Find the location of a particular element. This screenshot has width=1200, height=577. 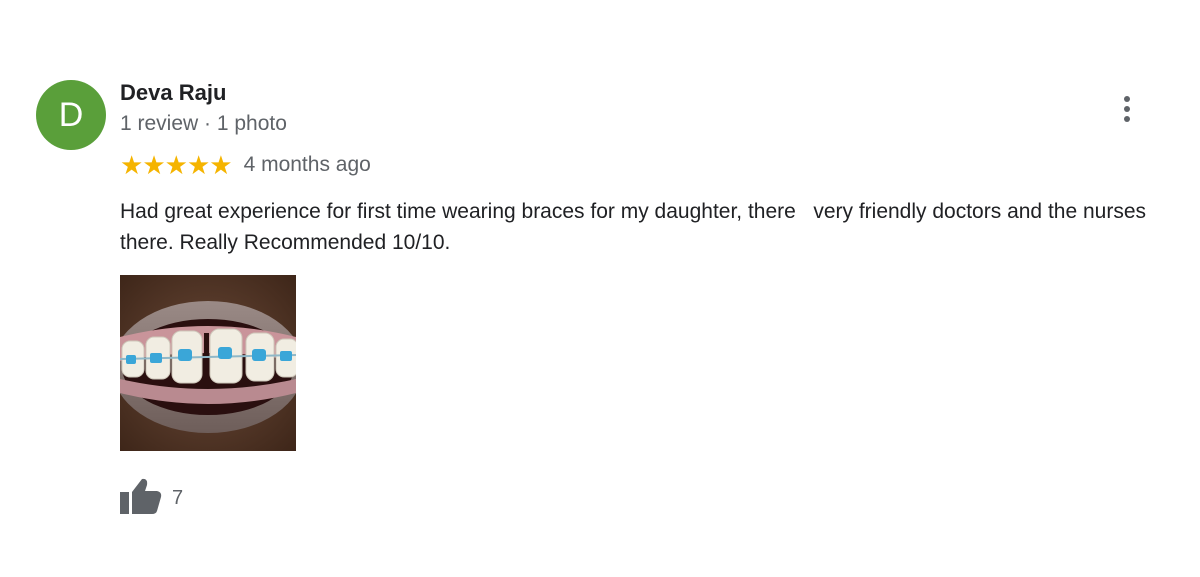

star-rating: ★ ★ ★ ★ ★ is located at coordinates (176, 165).